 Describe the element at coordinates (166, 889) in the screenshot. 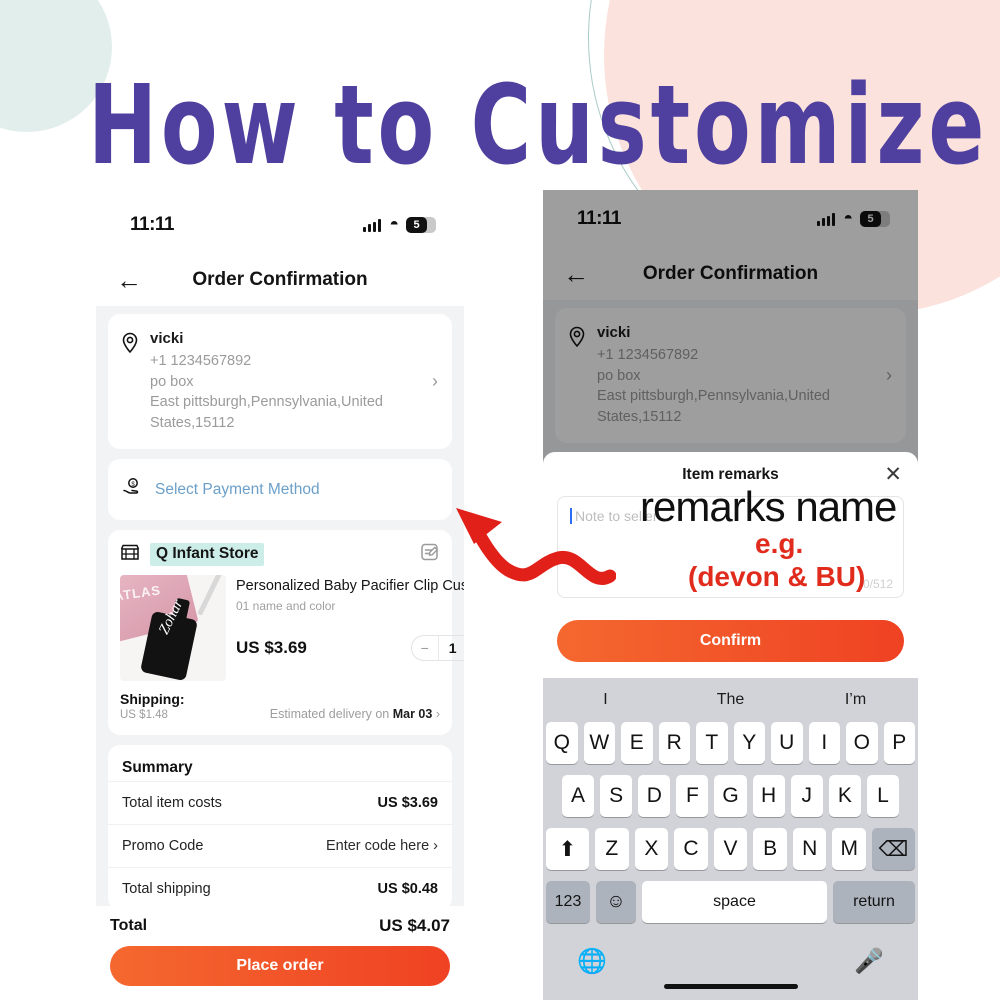

I see `summary-label: Total shipping` at that location.